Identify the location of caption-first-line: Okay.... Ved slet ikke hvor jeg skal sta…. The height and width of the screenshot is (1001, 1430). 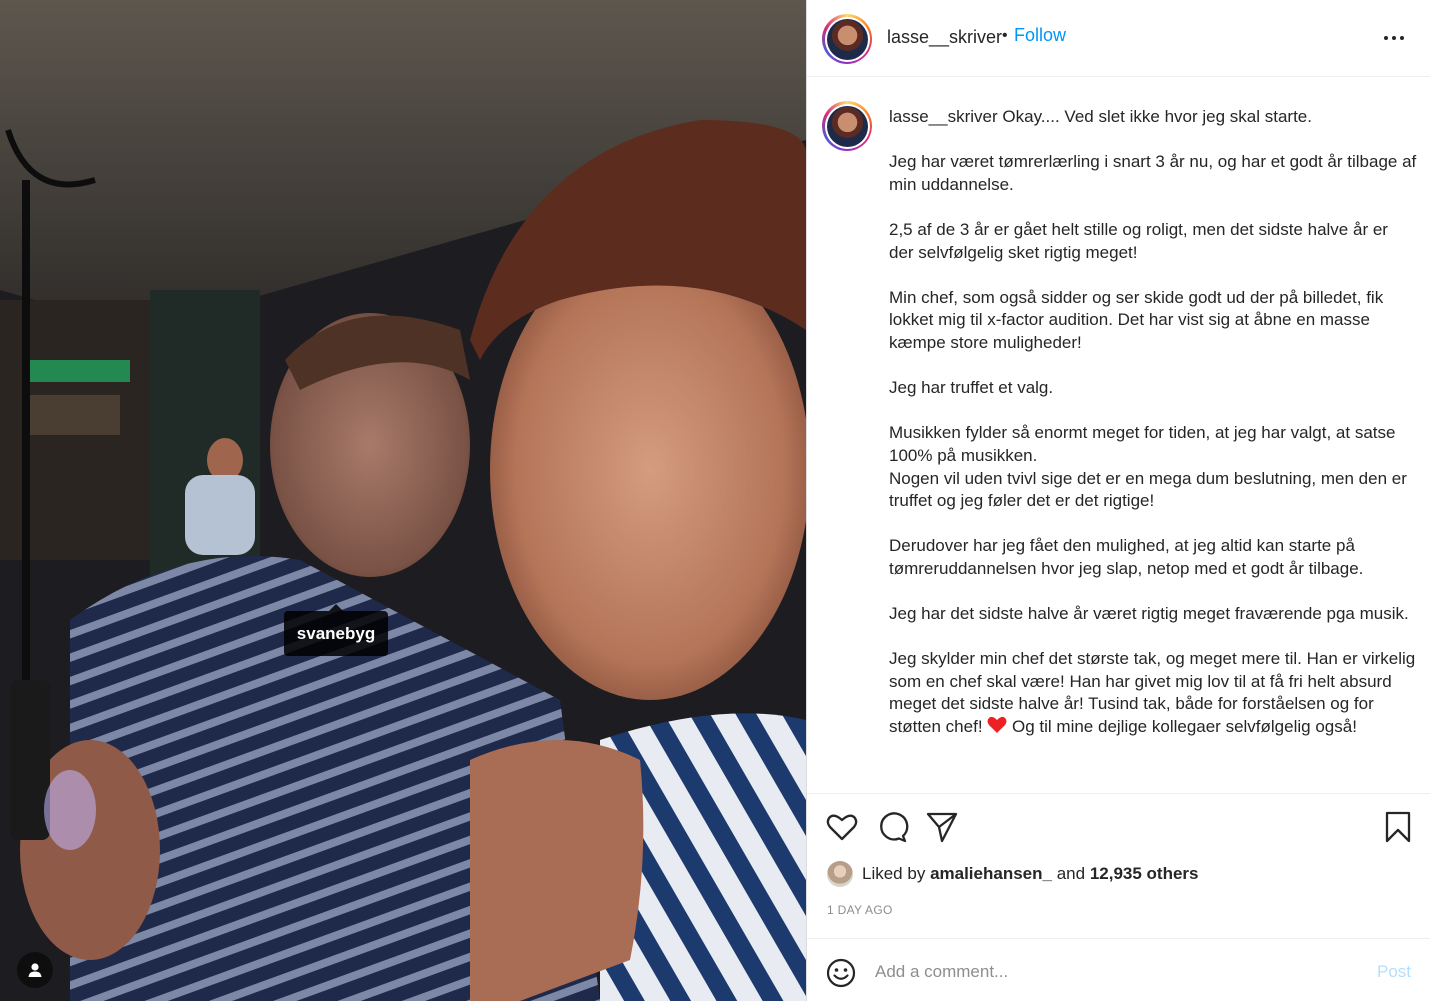
(1157, 116).